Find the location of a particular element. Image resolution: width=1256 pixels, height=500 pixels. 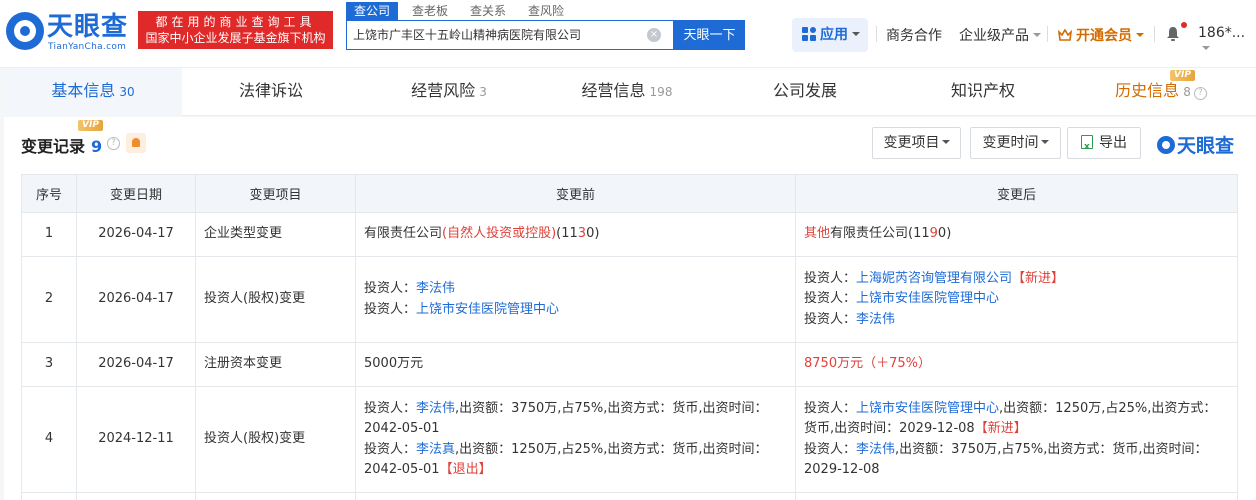

investor-line: 投资人：上饶市安佳医院管理中心 is located at coordinates (1016, 299).